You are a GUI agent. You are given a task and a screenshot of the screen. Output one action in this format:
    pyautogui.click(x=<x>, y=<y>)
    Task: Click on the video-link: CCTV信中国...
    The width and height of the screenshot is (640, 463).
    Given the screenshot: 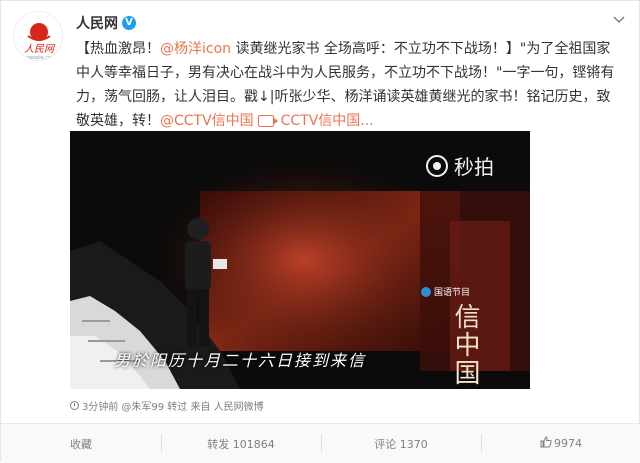 What is the action you would take?
    pyautogui.click(x=316, y=121)
    